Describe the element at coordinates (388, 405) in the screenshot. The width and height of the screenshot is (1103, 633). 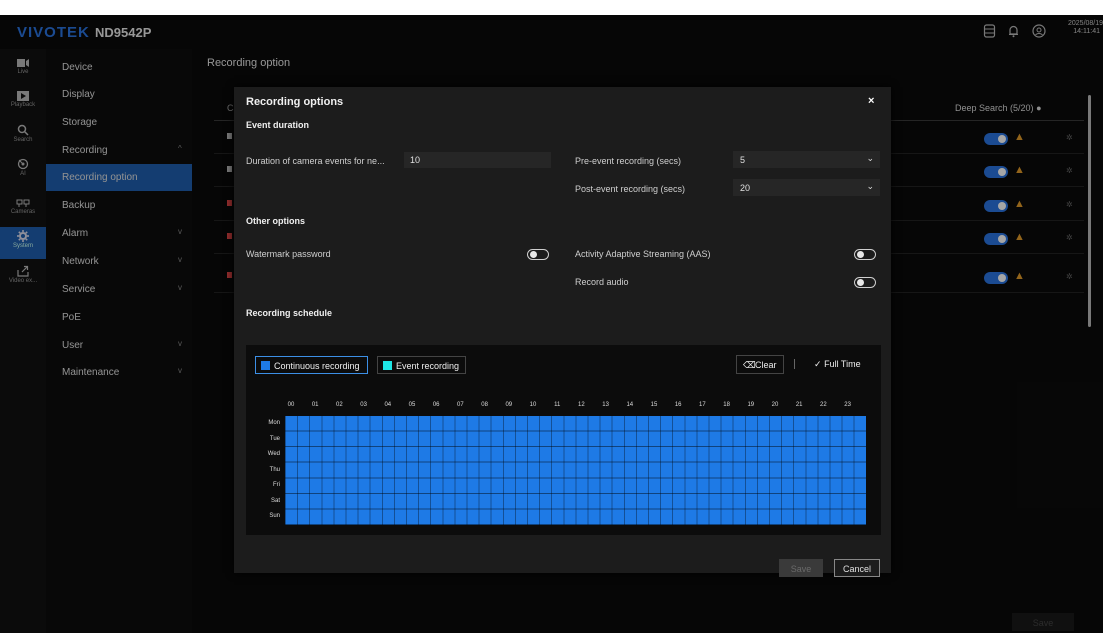
I see `hour-label: 04` at that location.